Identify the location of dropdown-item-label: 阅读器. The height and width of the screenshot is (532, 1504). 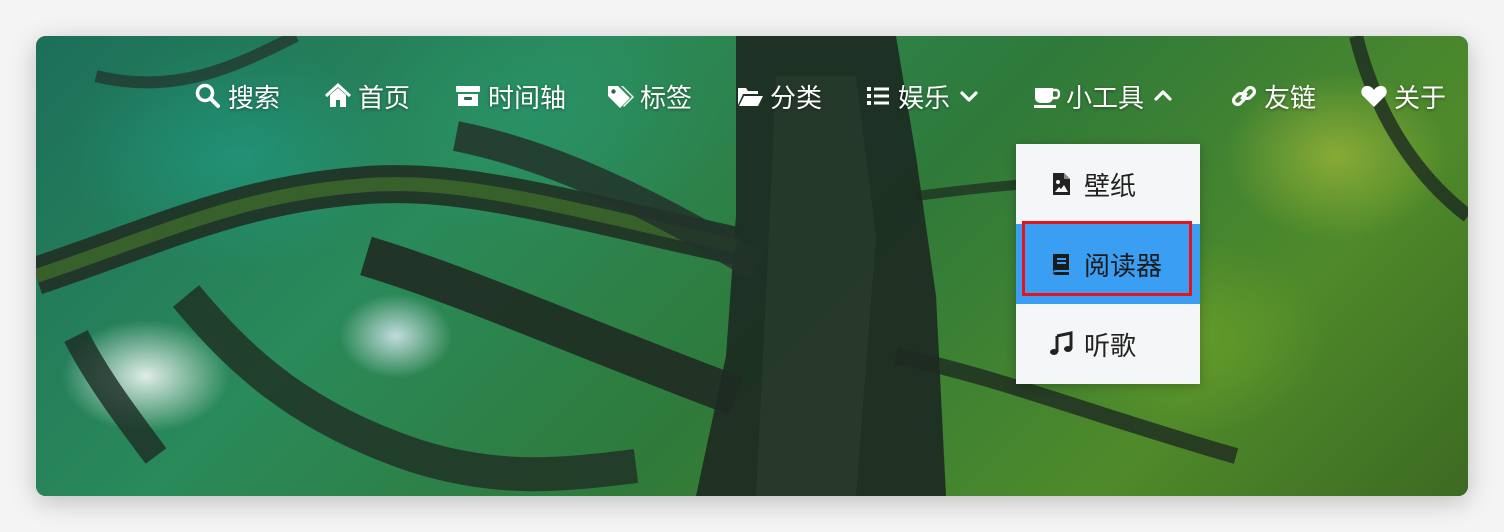
(1123, 266).